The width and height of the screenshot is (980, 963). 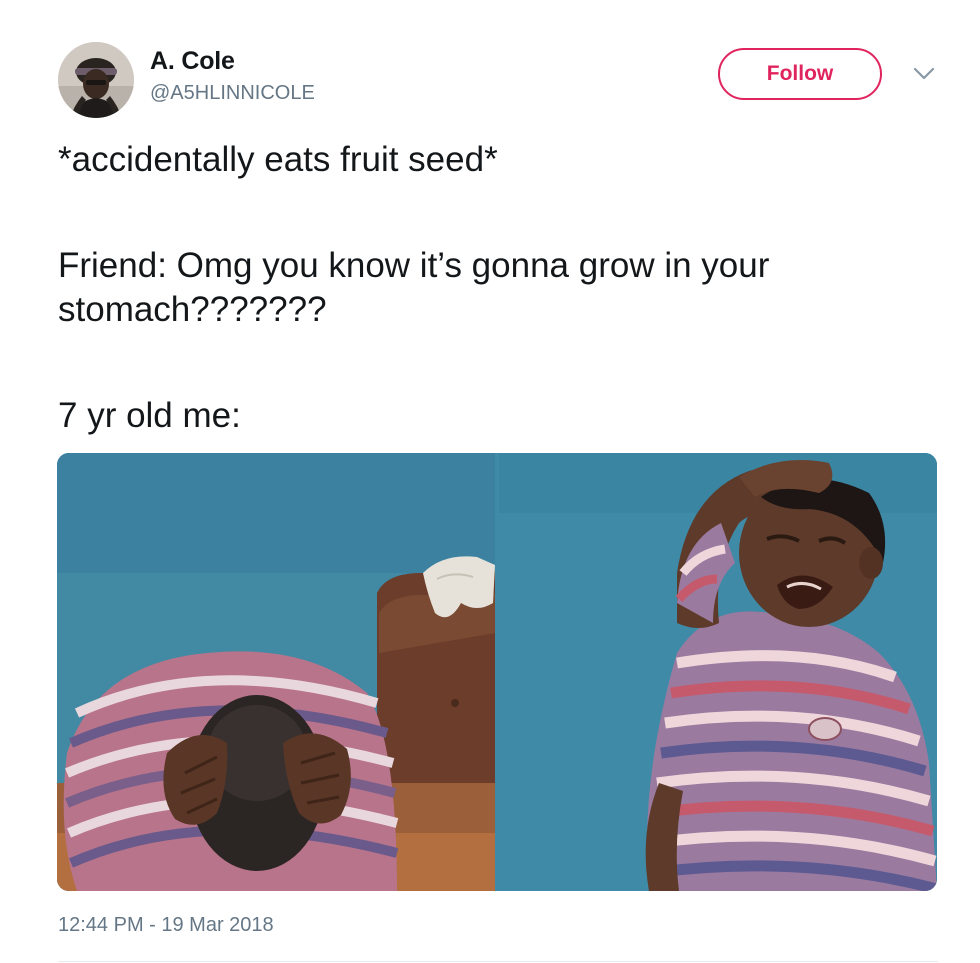 I want to click on tweet-timestamp: 12:44 PM - 19 Mar 2018, so click(x=166, y=925).